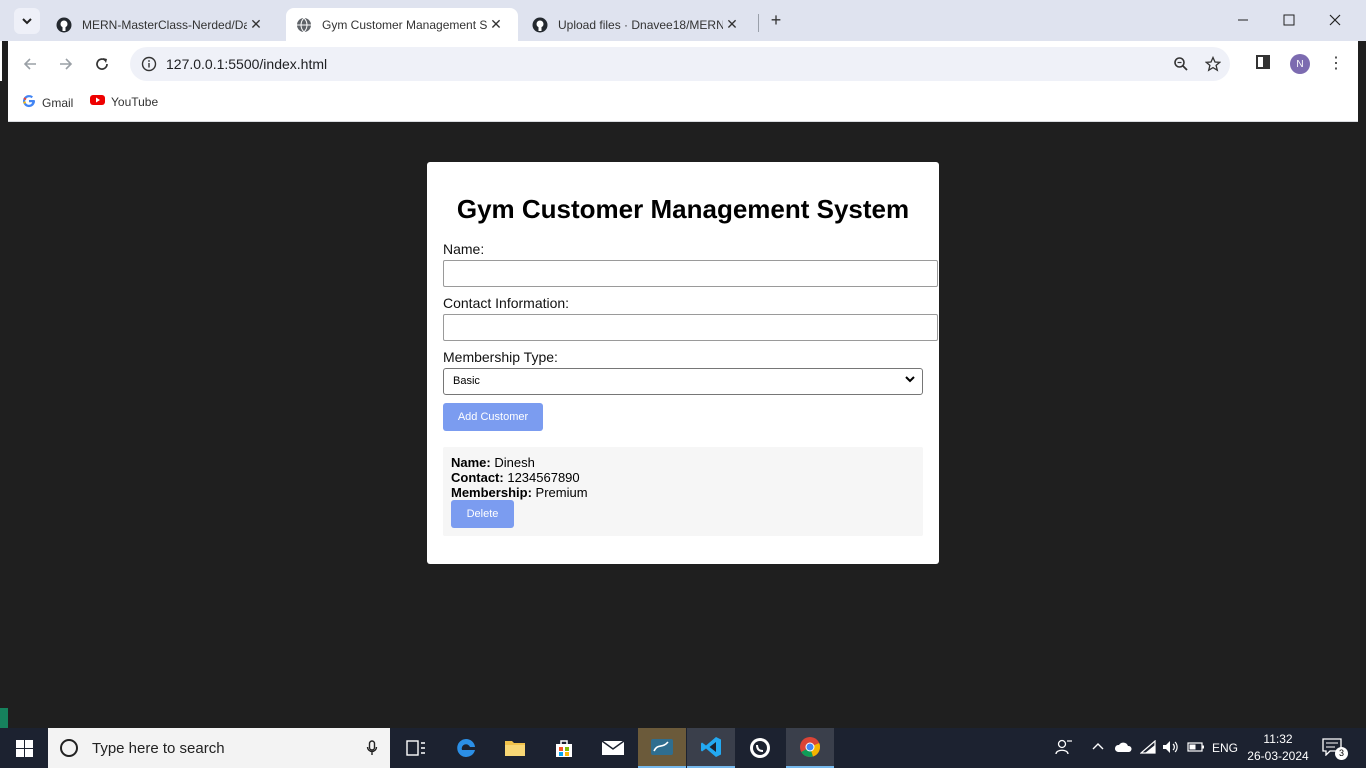 Image resolution: width=1366 pixels, height=768 pixels. What do you see at coordinates (135, 101) in the screenshot?
I see `bookmark-label: YouTube` at bounding box center [135, 101].